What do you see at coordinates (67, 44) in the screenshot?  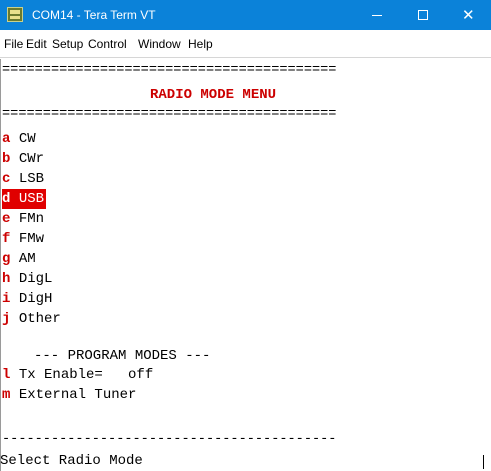 I see `menu-setup: Setup` at bounding box center [67, 44].